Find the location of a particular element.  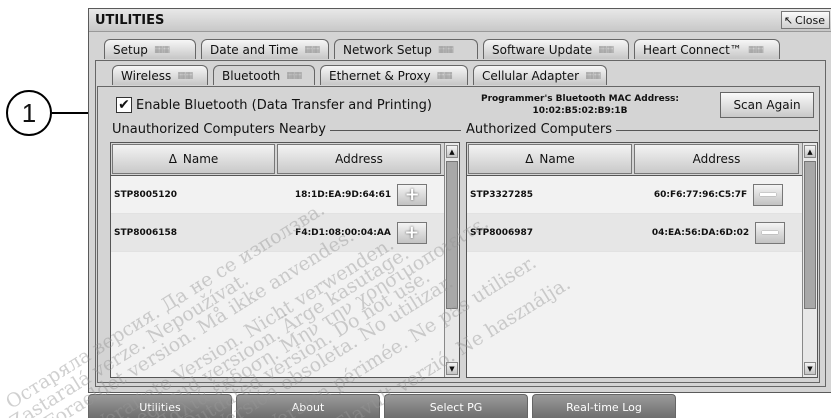

tab-date-and-time: Date and Time ▦▦ is located at coordinates (265, 49).